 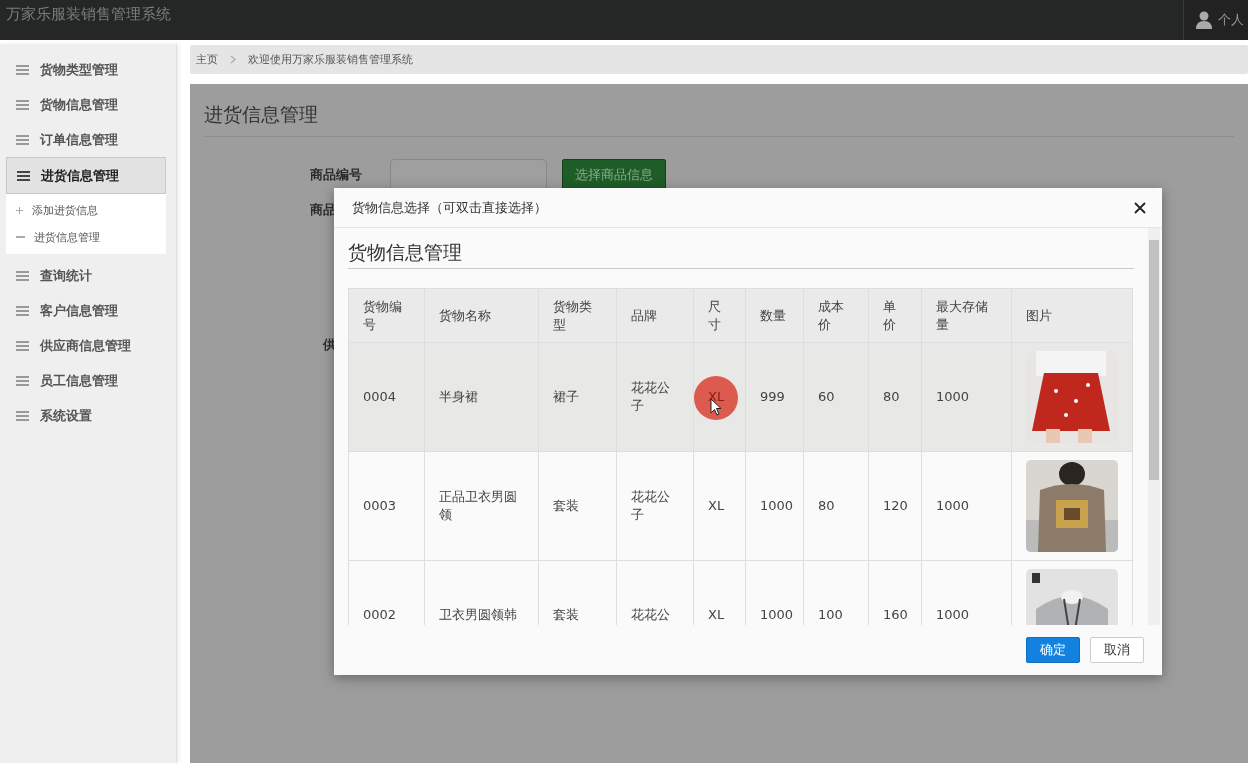 I want to click on table-cell: 正品卫衣男圆领, so click(x=481, y=506).